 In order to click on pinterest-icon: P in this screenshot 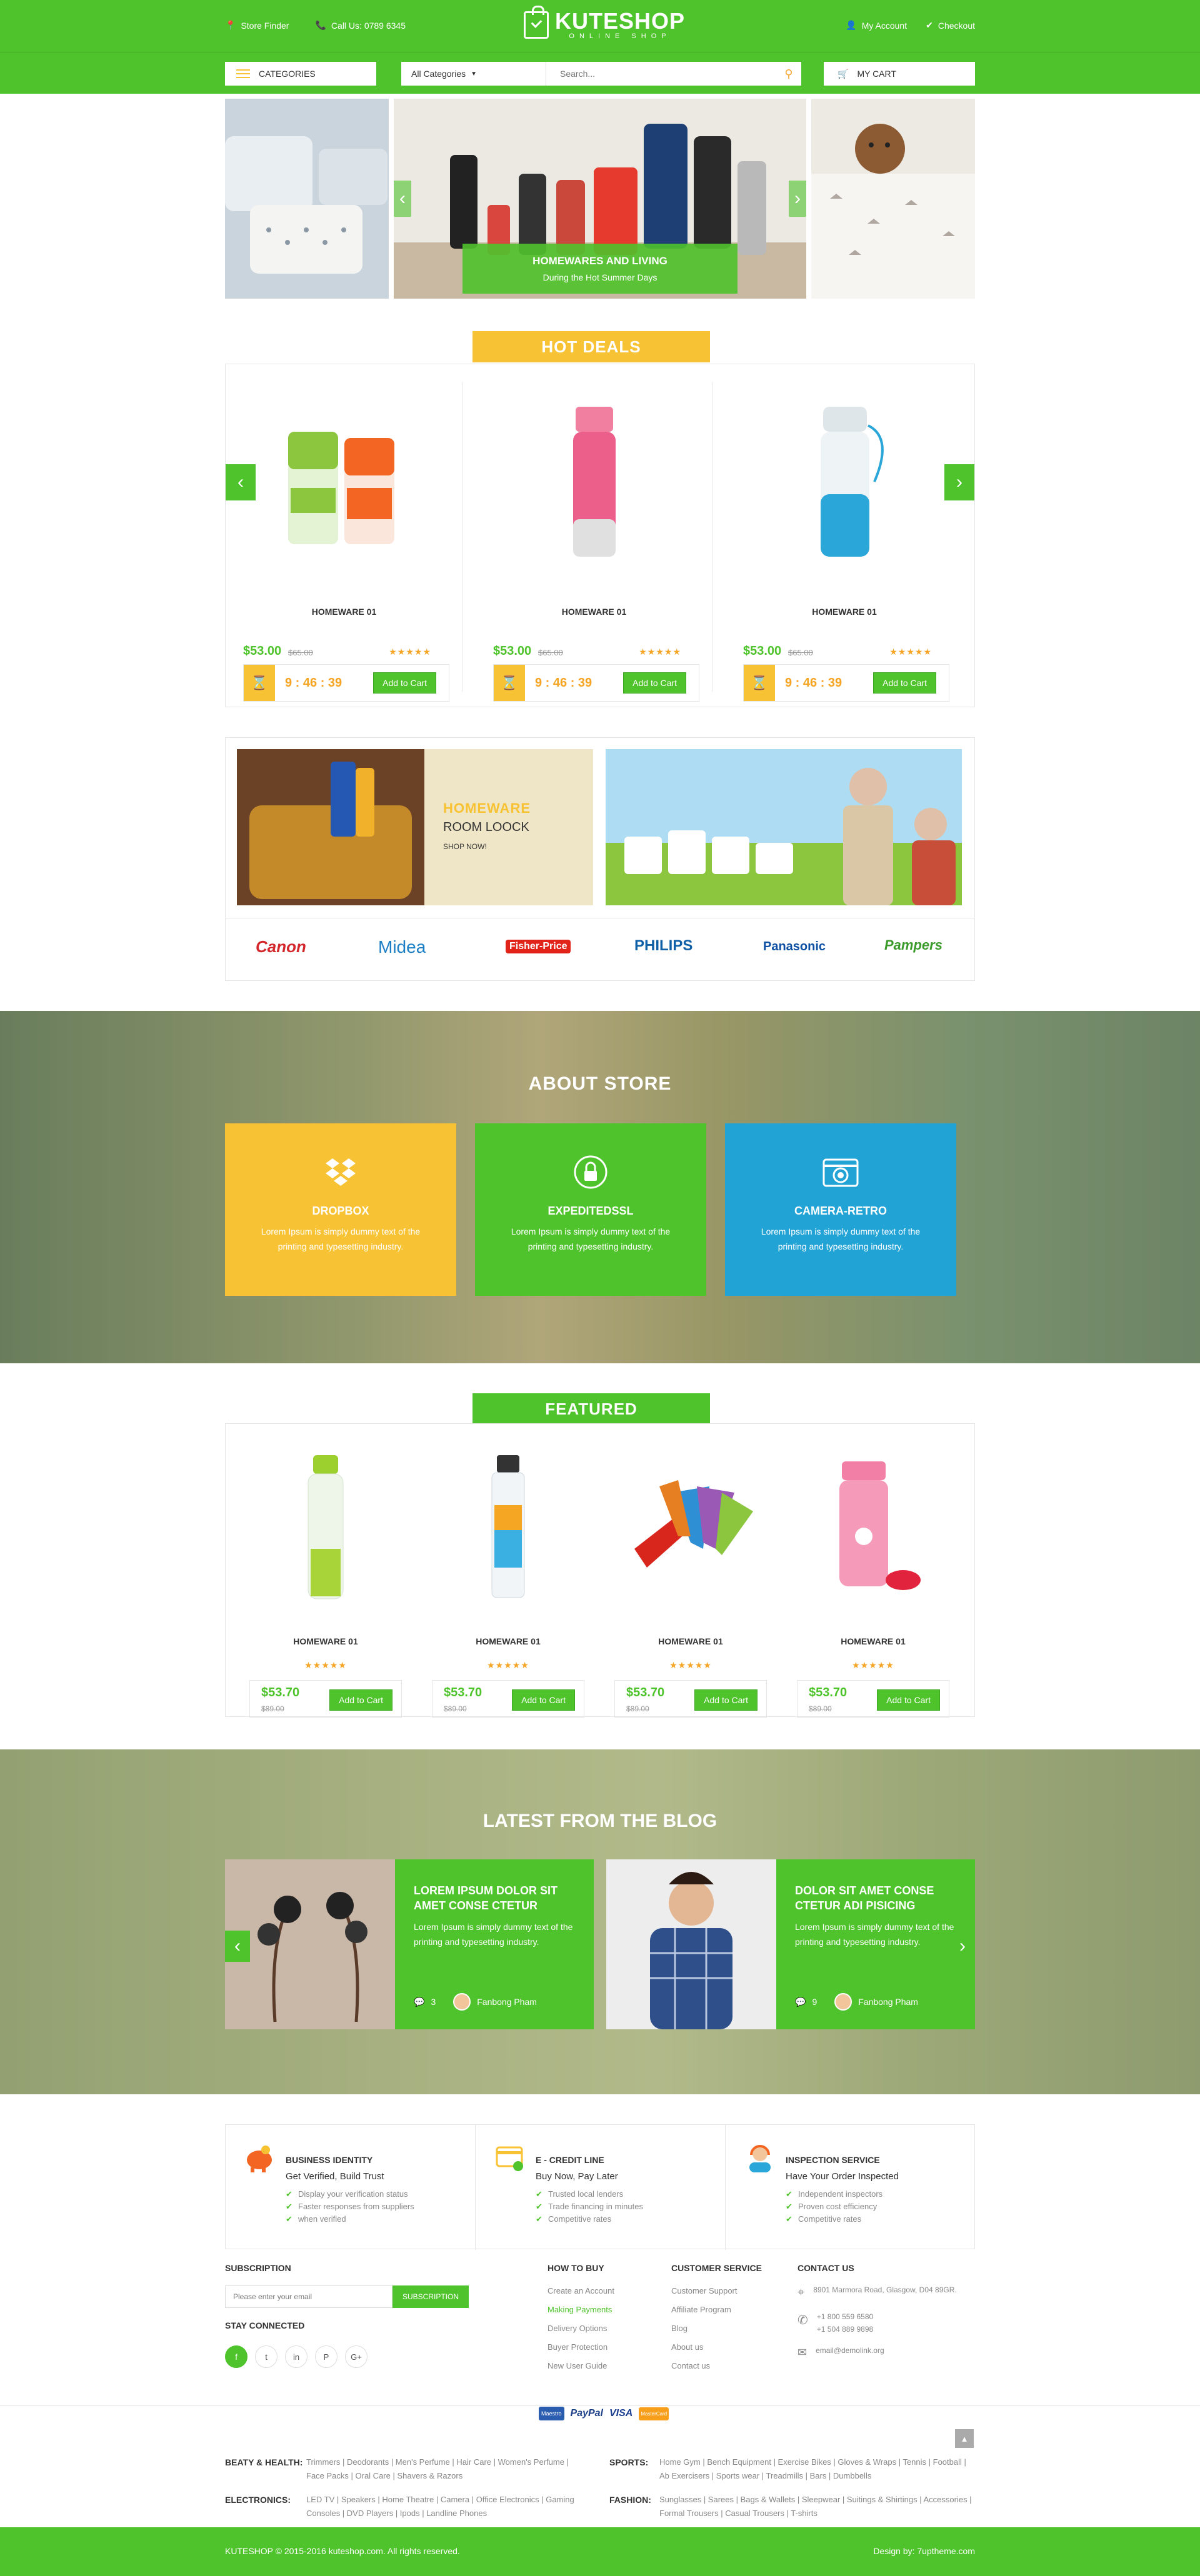, I will do `click(326, 2357)`.